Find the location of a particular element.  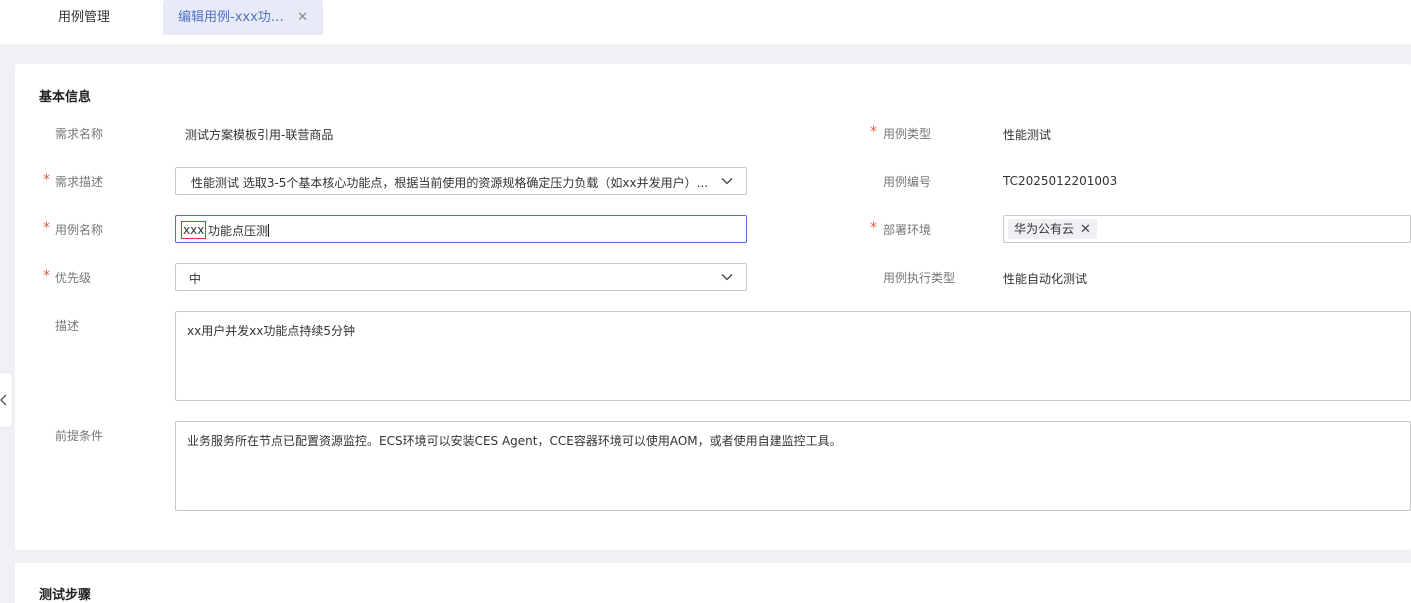

requirement-desc-label: 需求描述 is located at coordinates (79, 182).